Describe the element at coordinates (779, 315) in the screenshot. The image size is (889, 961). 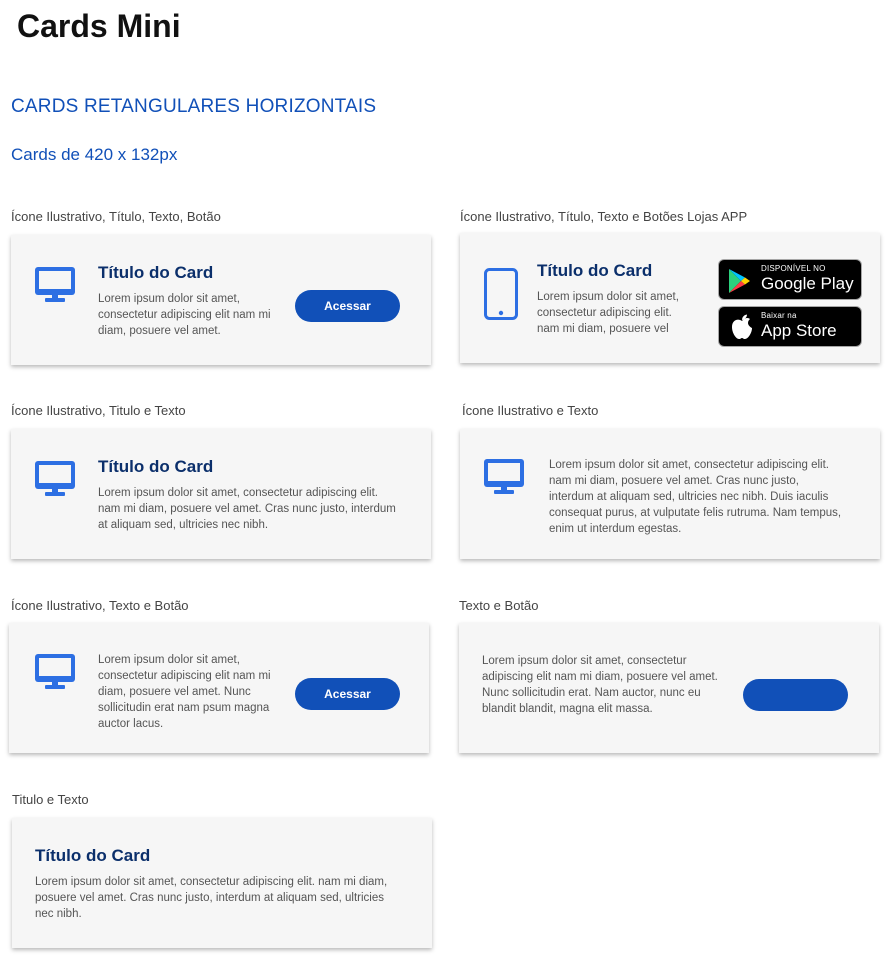
I see `app-store-small-label: Baixar na` at that location.